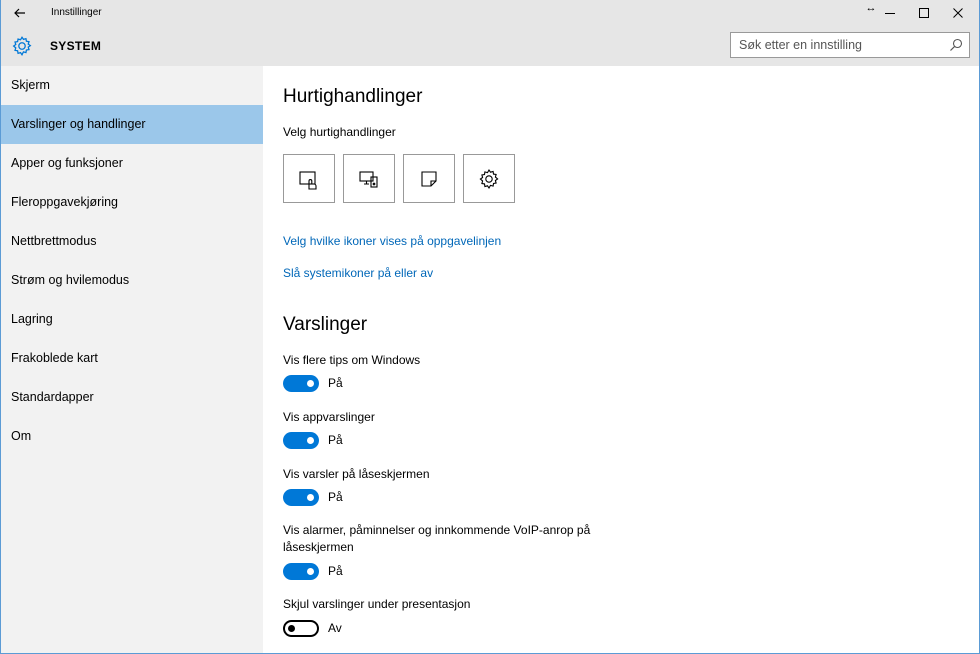 The height and width of the screenshot is (654, 980). I want to click on toggle-tips, so click(301, 383).